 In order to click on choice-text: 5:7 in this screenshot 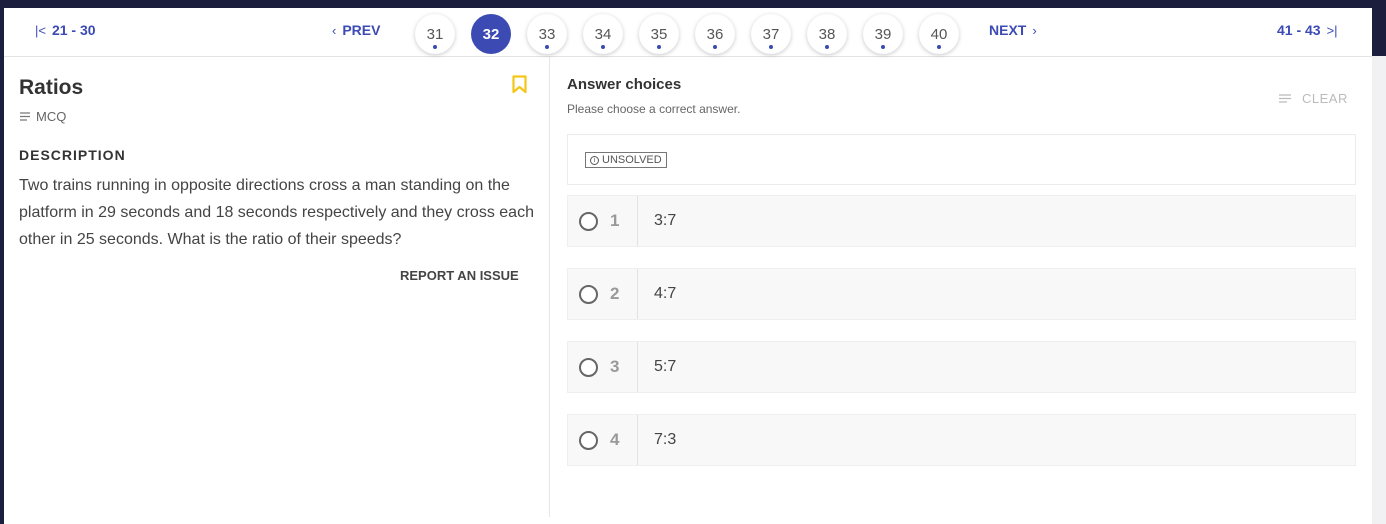, I will do `click(665, 366)`.